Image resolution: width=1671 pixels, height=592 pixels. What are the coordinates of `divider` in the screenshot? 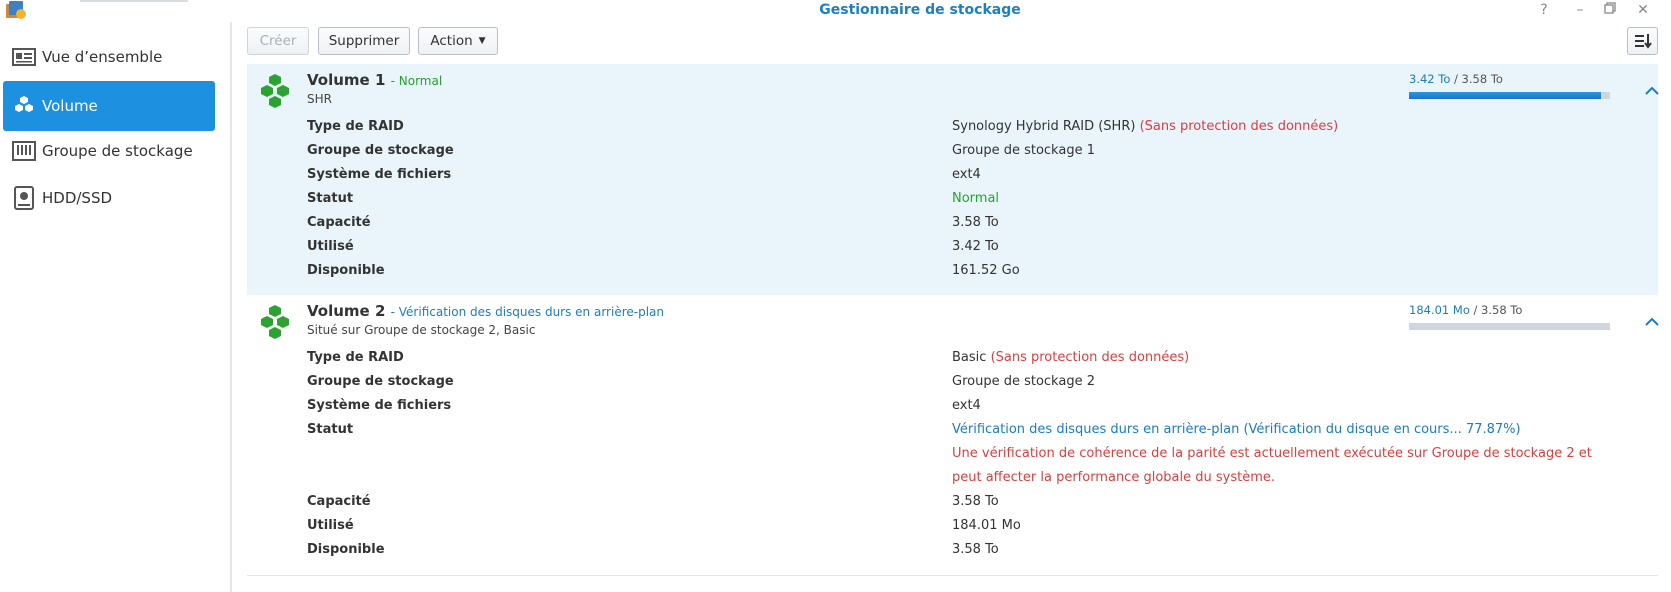 It's located at (952, 575).